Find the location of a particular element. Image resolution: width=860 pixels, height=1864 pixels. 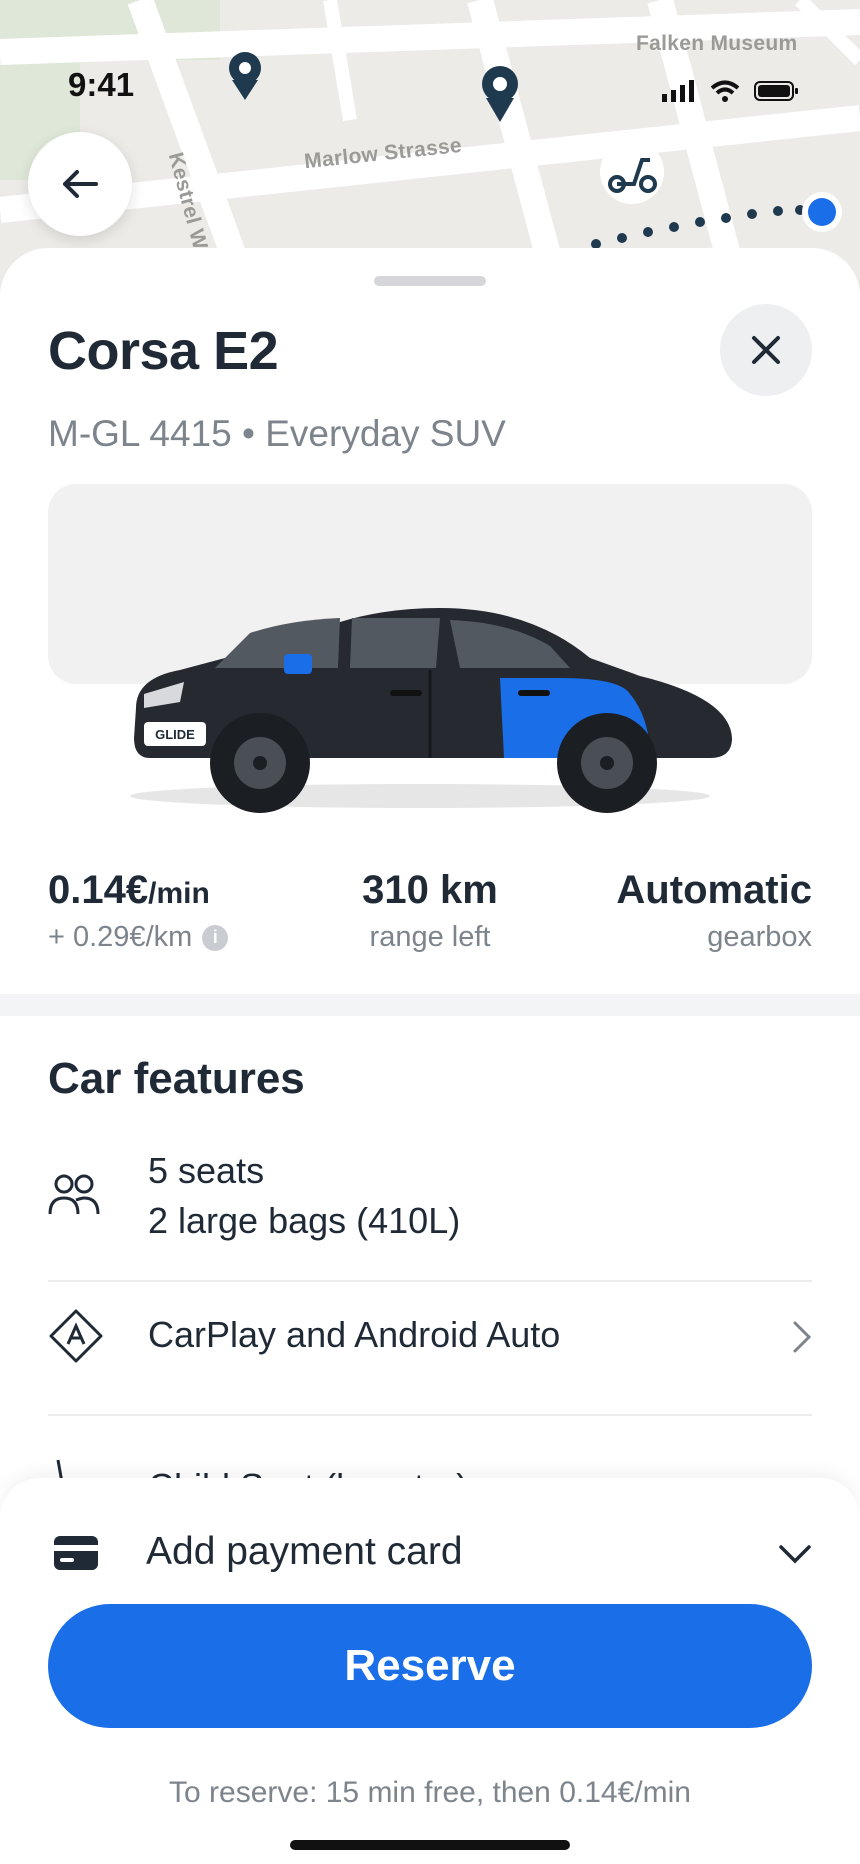

wifi-icon is located at coordinates (725, 91).